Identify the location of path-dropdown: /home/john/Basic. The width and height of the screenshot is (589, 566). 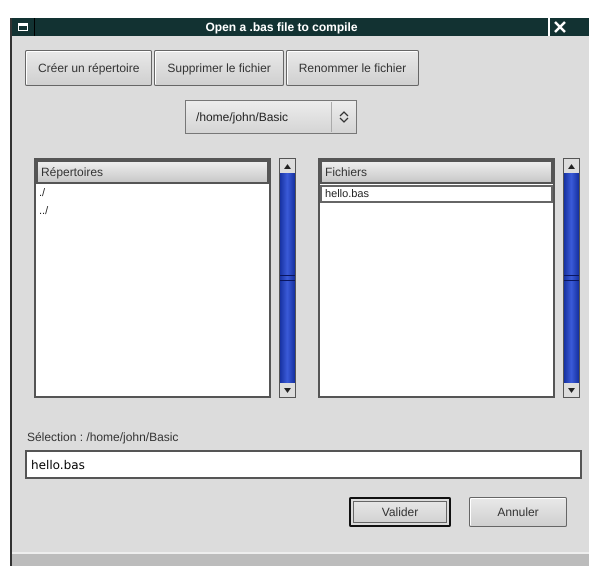
(271, 117).